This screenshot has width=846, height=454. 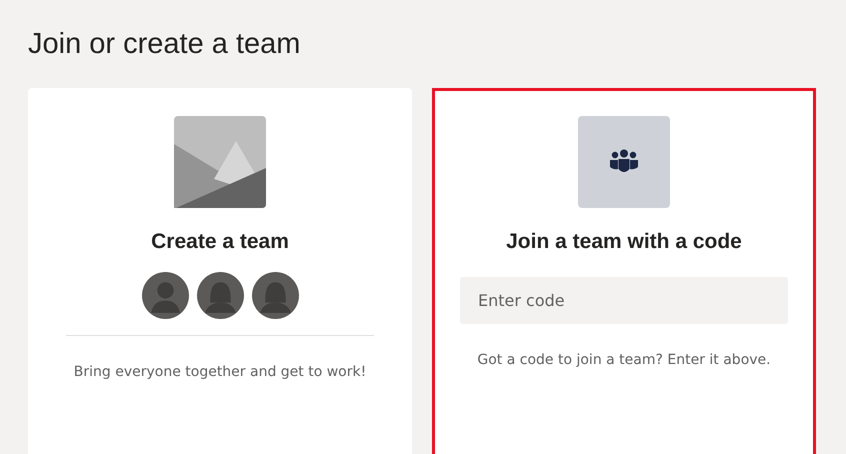 I want to click on people-icon, so click(x=624, y=162).